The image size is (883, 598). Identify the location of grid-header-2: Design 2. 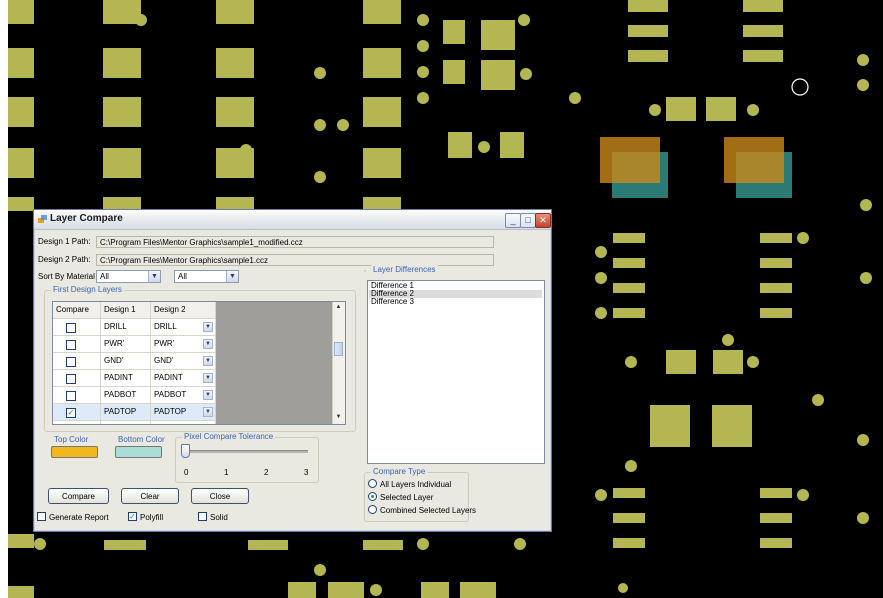
(183, 310).